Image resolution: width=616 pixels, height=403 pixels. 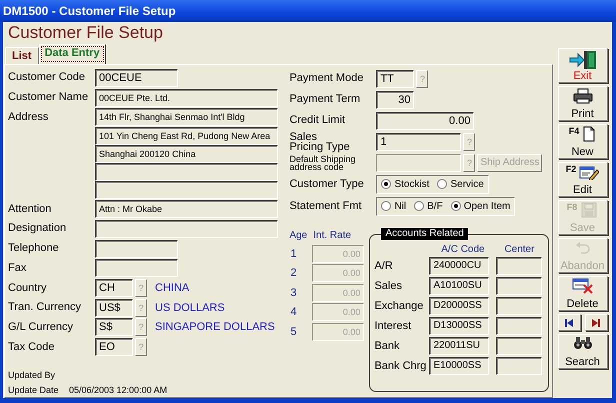 I want to click on description-text: CHINA, so click(x=172, y=288).